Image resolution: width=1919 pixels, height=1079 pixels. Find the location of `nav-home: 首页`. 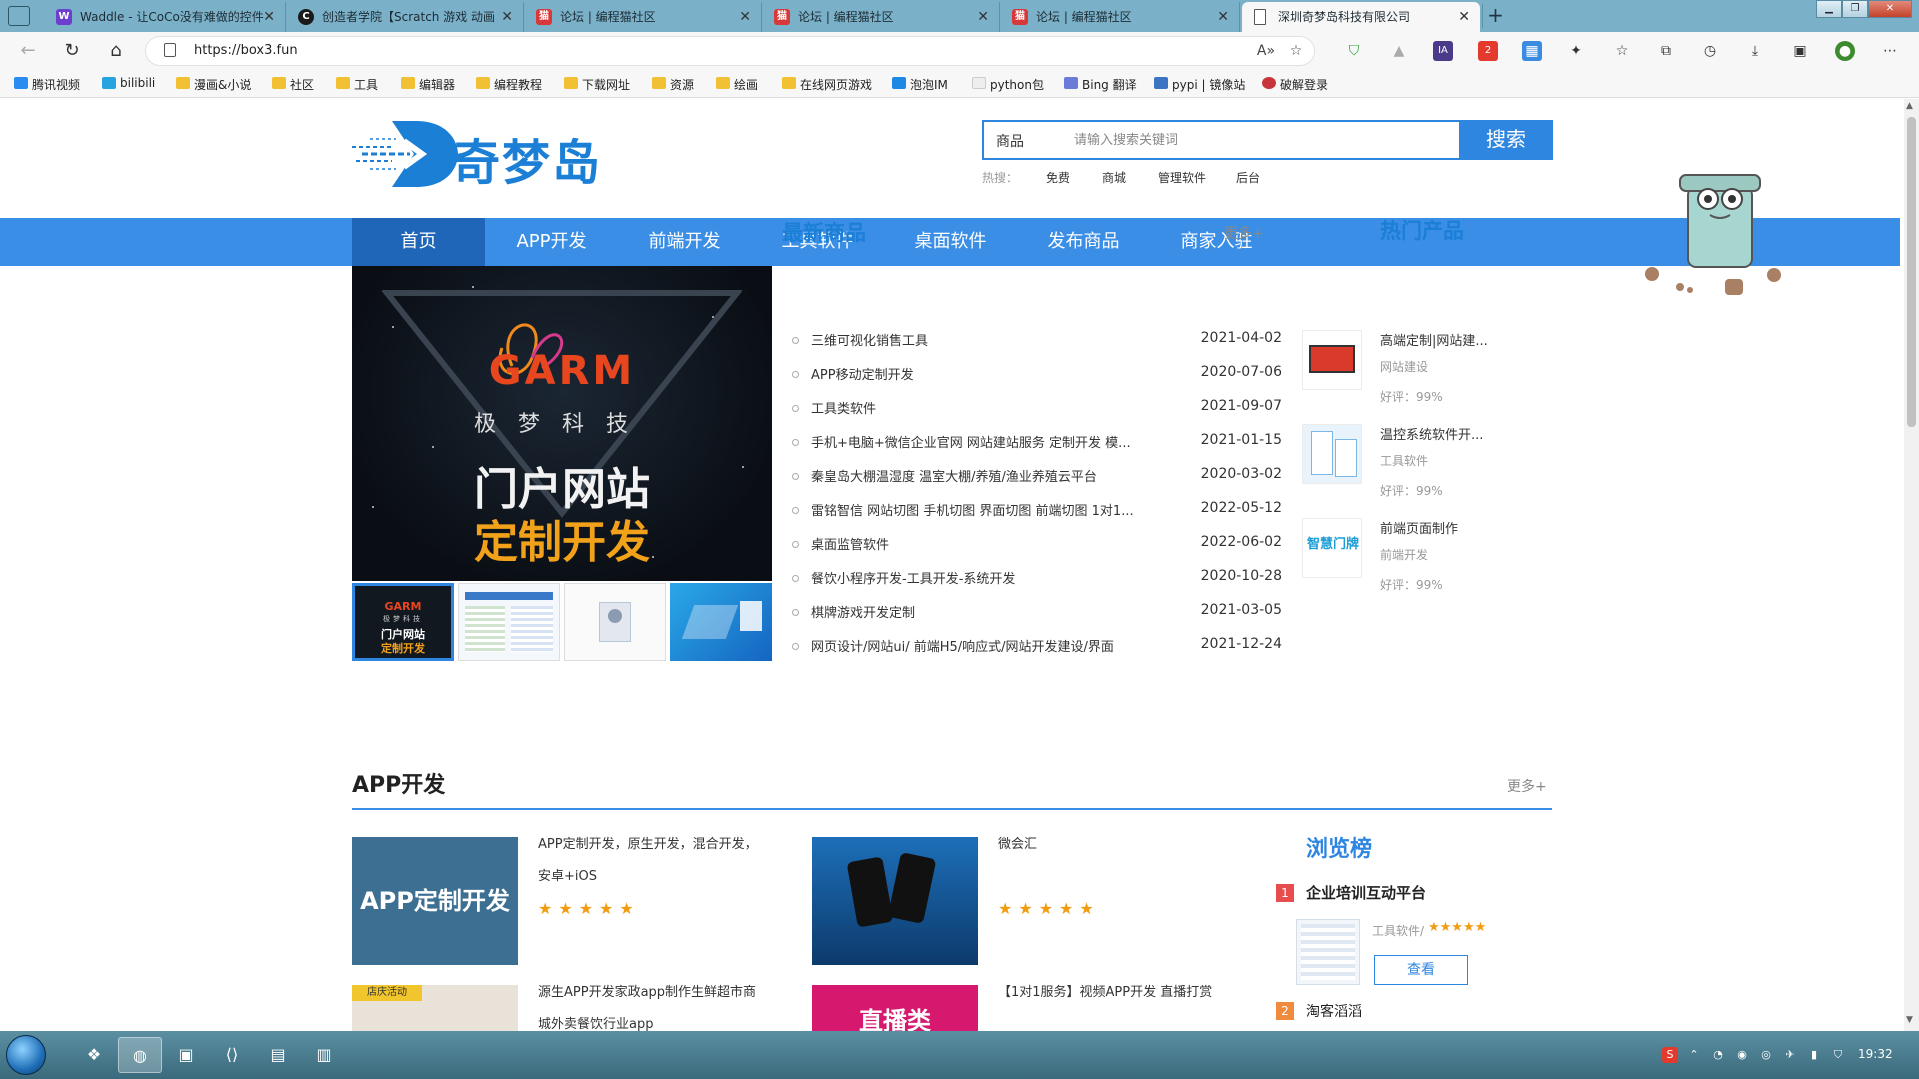

nav-home: 首页 is located at coordinates (418, 242).